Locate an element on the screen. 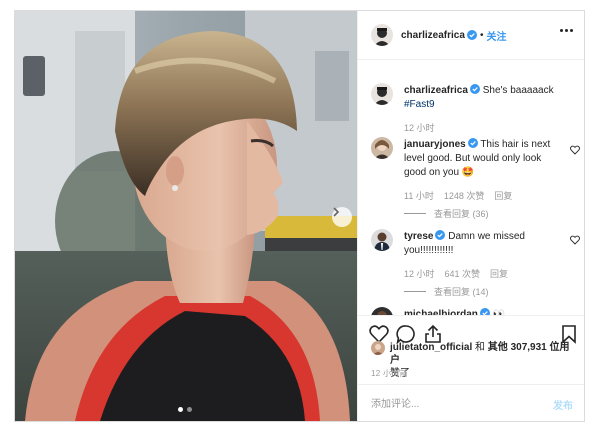 This screenshot has height=426, width=600. comment-meta: 12 小时 641 次赞 回复 is located at coordinates (456, 273).